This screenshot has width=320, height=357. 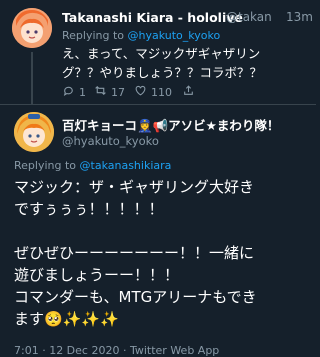 I want to click on replying-to: Replying to @takanashikiara, so click(x=92, y=165).